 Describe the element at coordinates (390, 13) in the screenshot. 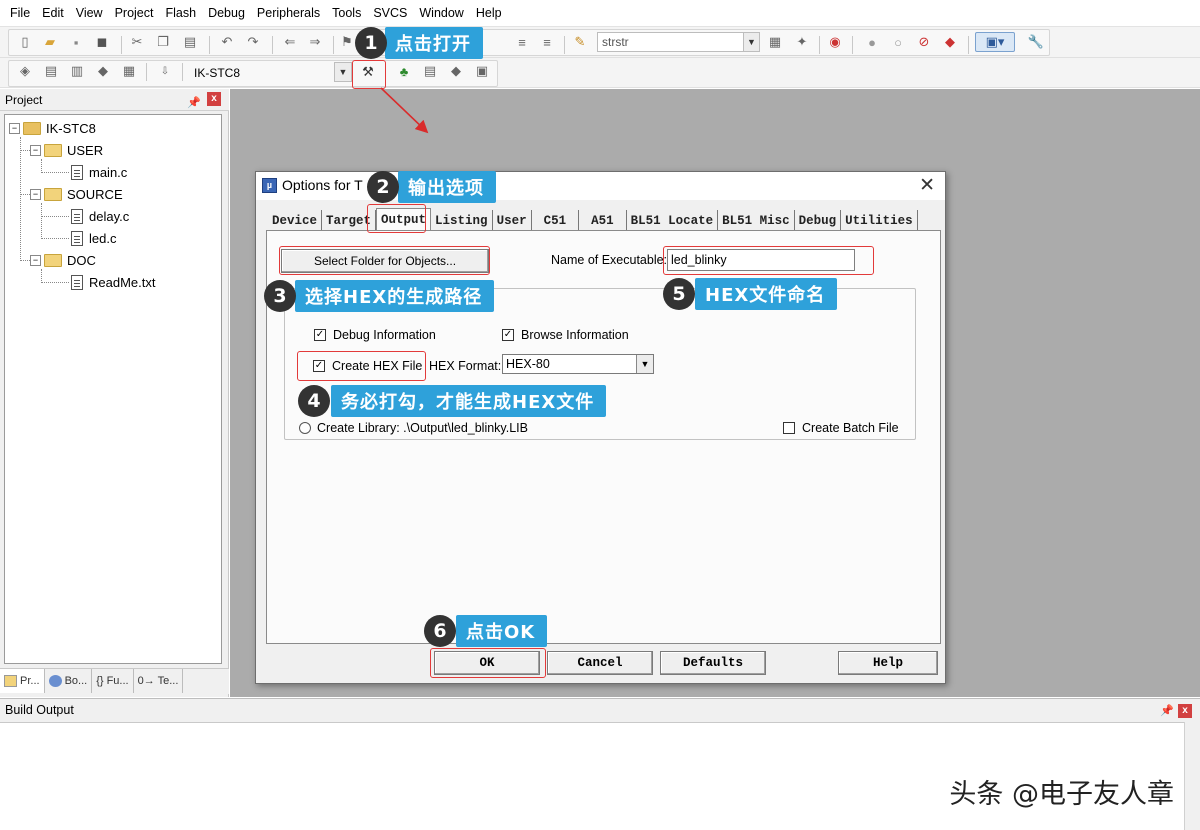

I see `menu-svcs: SVCS` at that location.